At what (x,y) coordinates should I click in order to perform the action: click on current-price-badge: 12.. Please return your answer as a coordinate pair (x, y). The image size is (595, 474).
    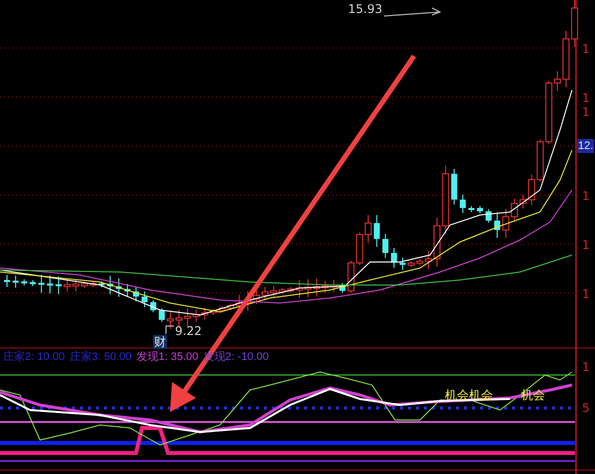
    Looking at the image, I should click on (585, 146).